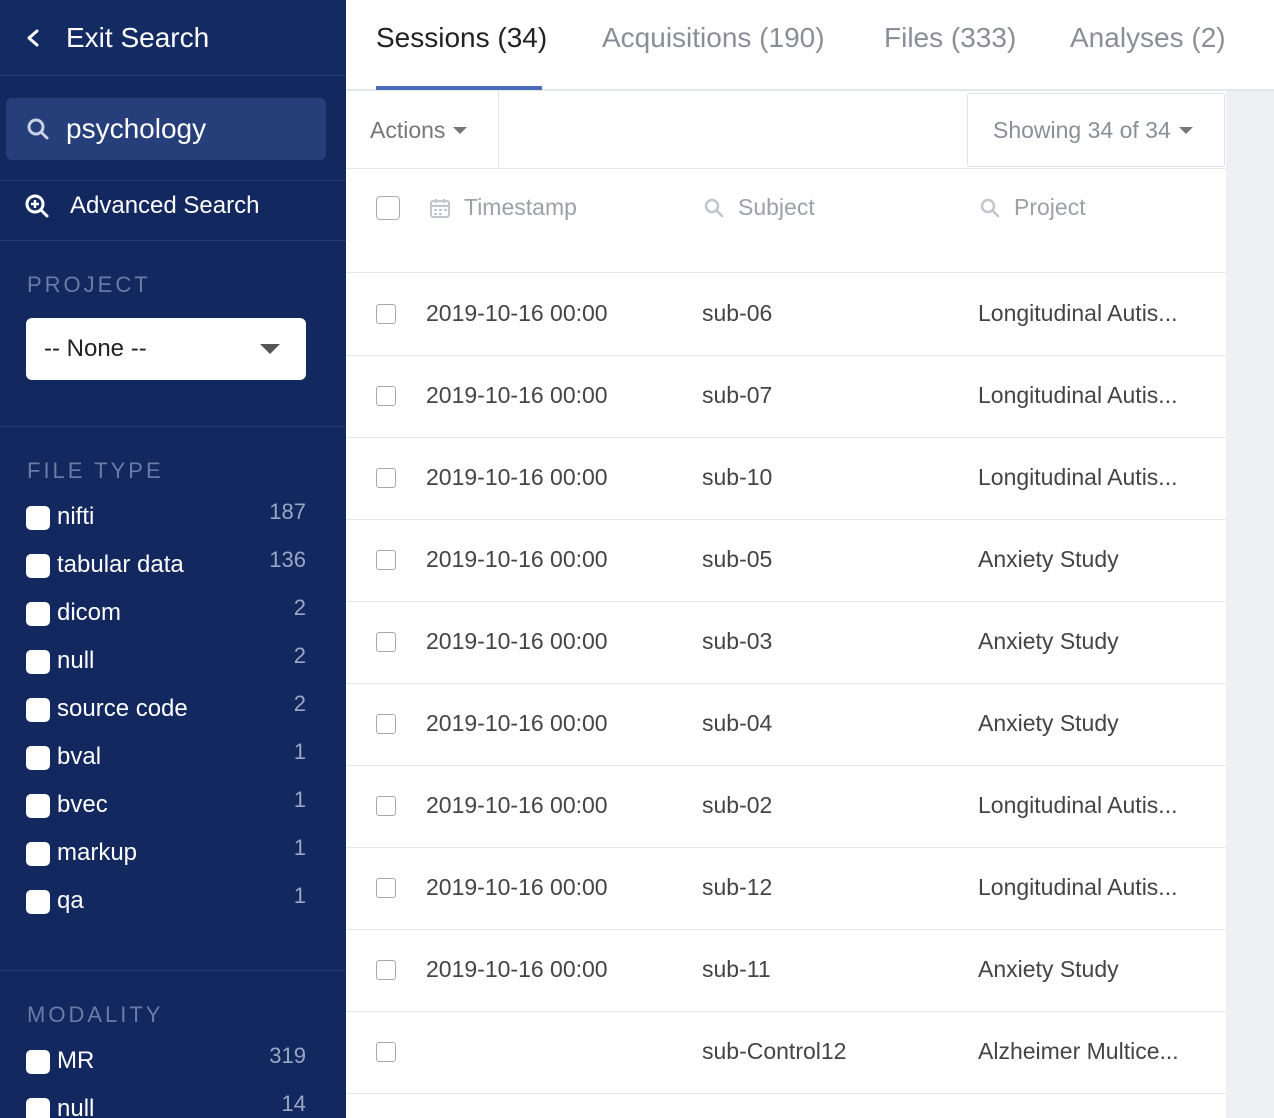  What do you see at coordinates (97, 852) in the screenshot?
I see `facet-label: markup` at bounding box center [97, 852].